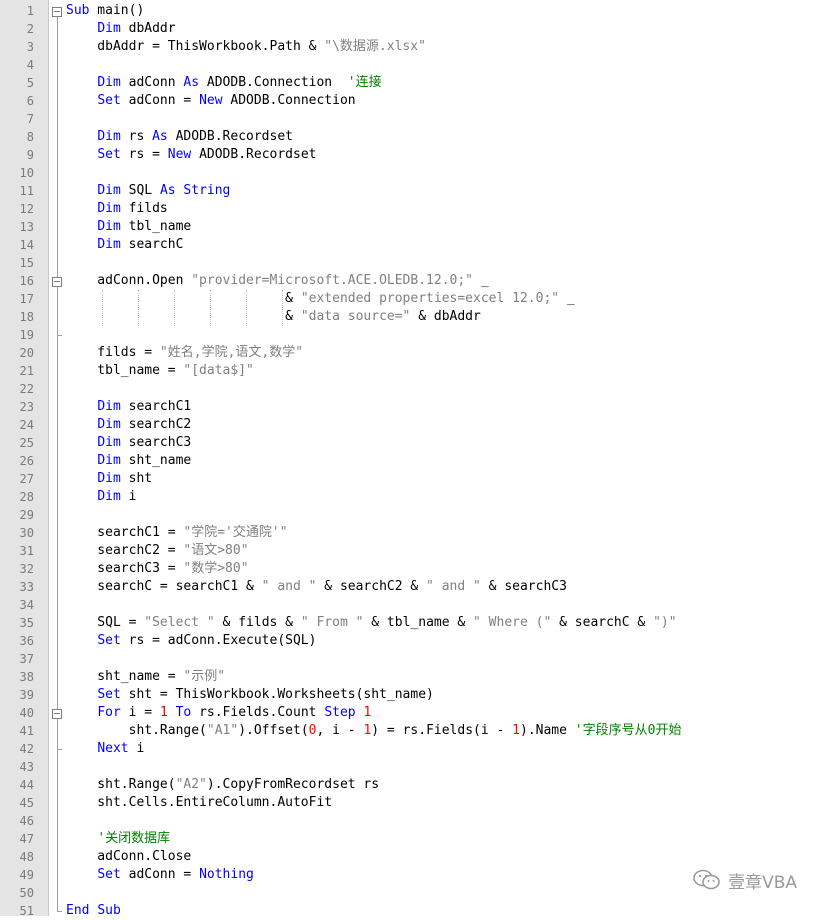 This screenshot has width=821, height=920. Describe the element at coordinates (156, 424) in the screenshot. I see `code-token: searchC2` at that location.